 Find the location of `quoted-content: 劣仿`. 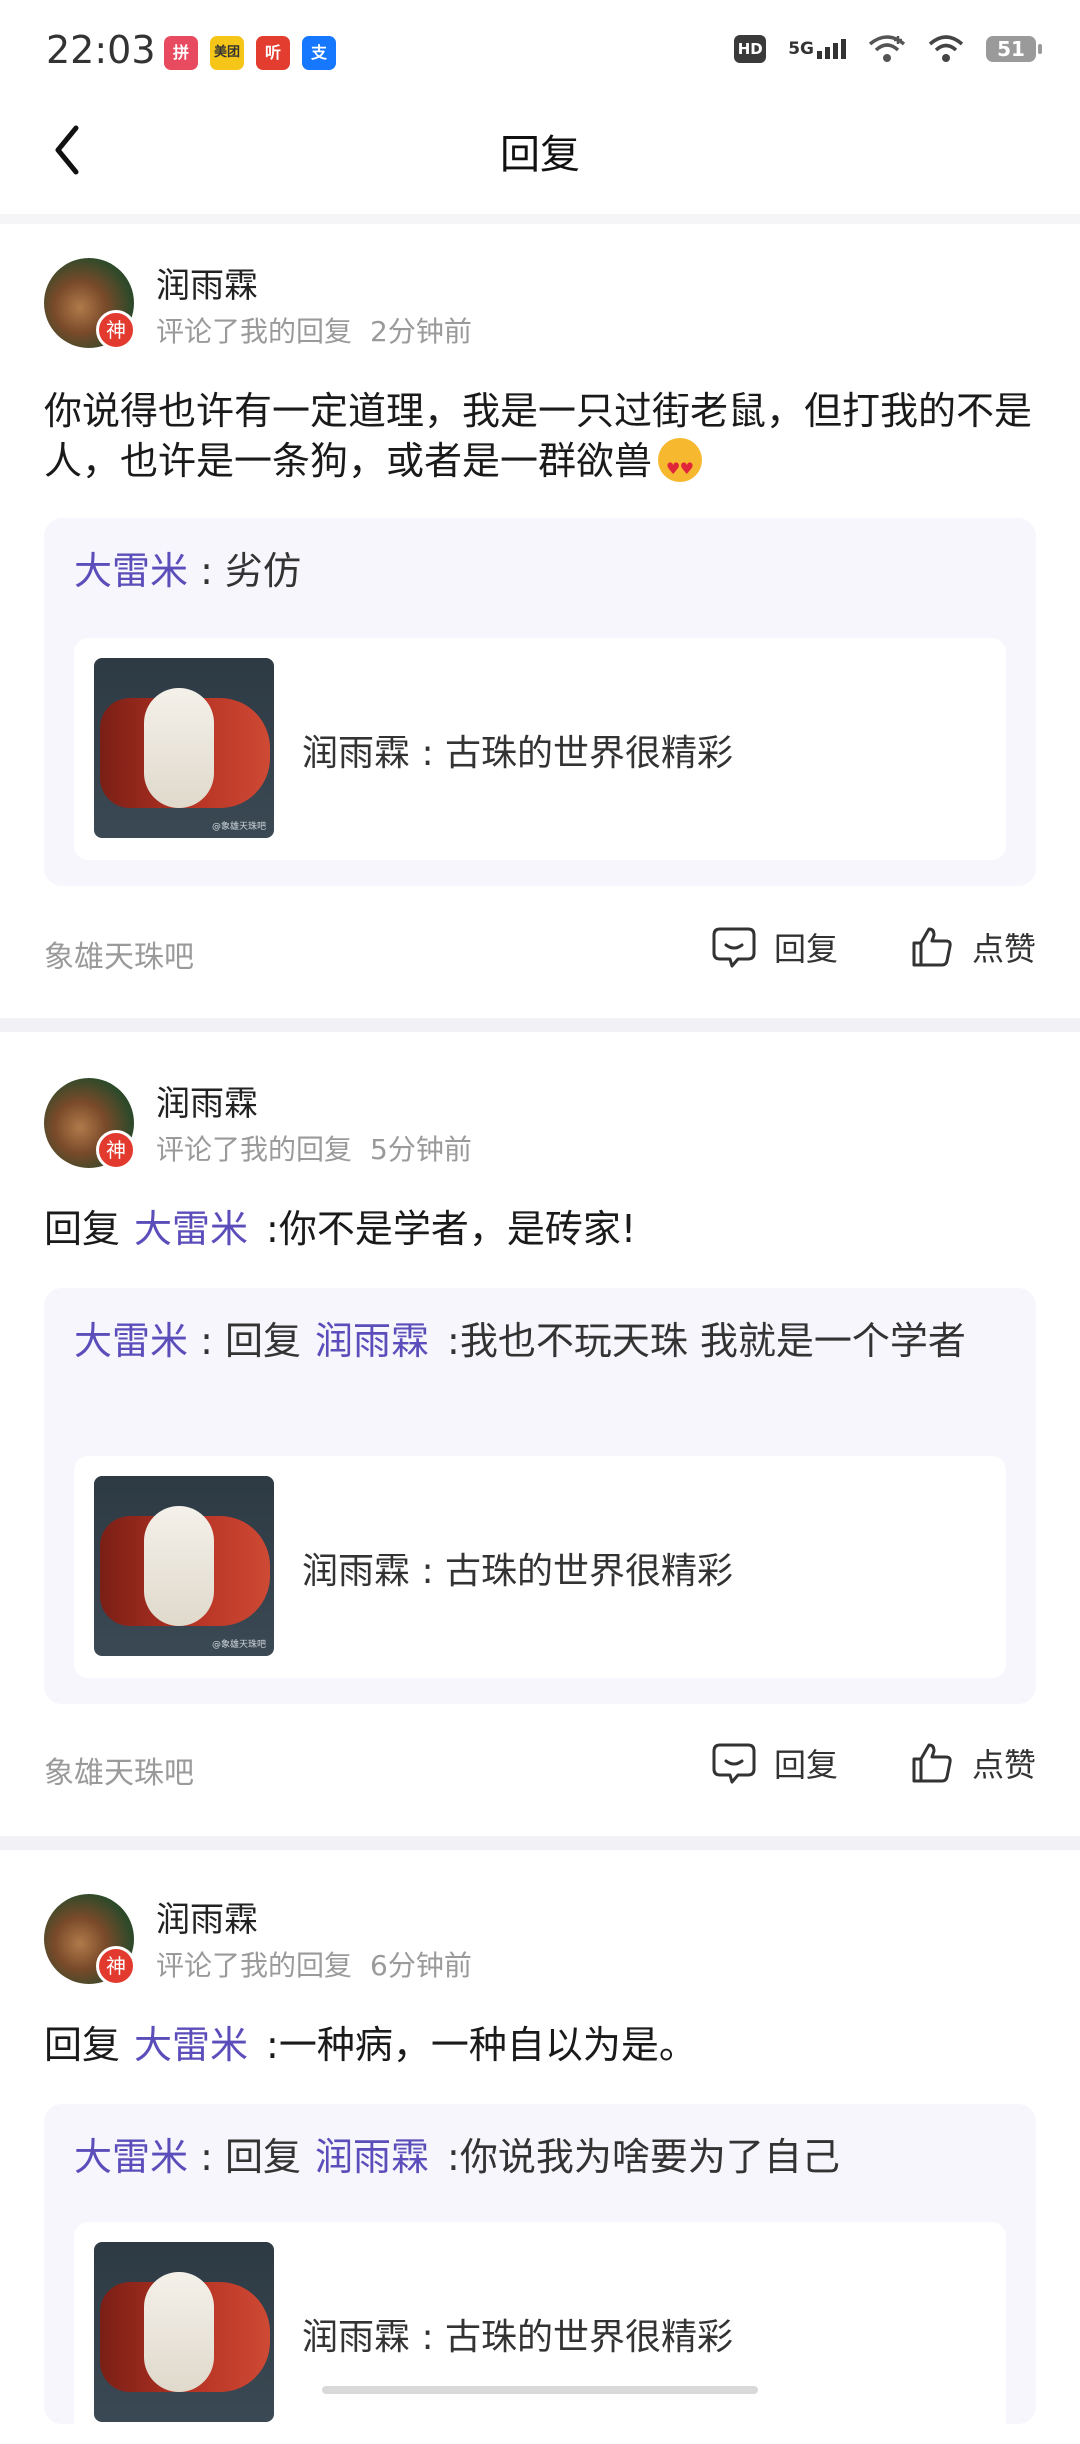

quoted-content: 劣仿 is located at coordinates (262, 571).